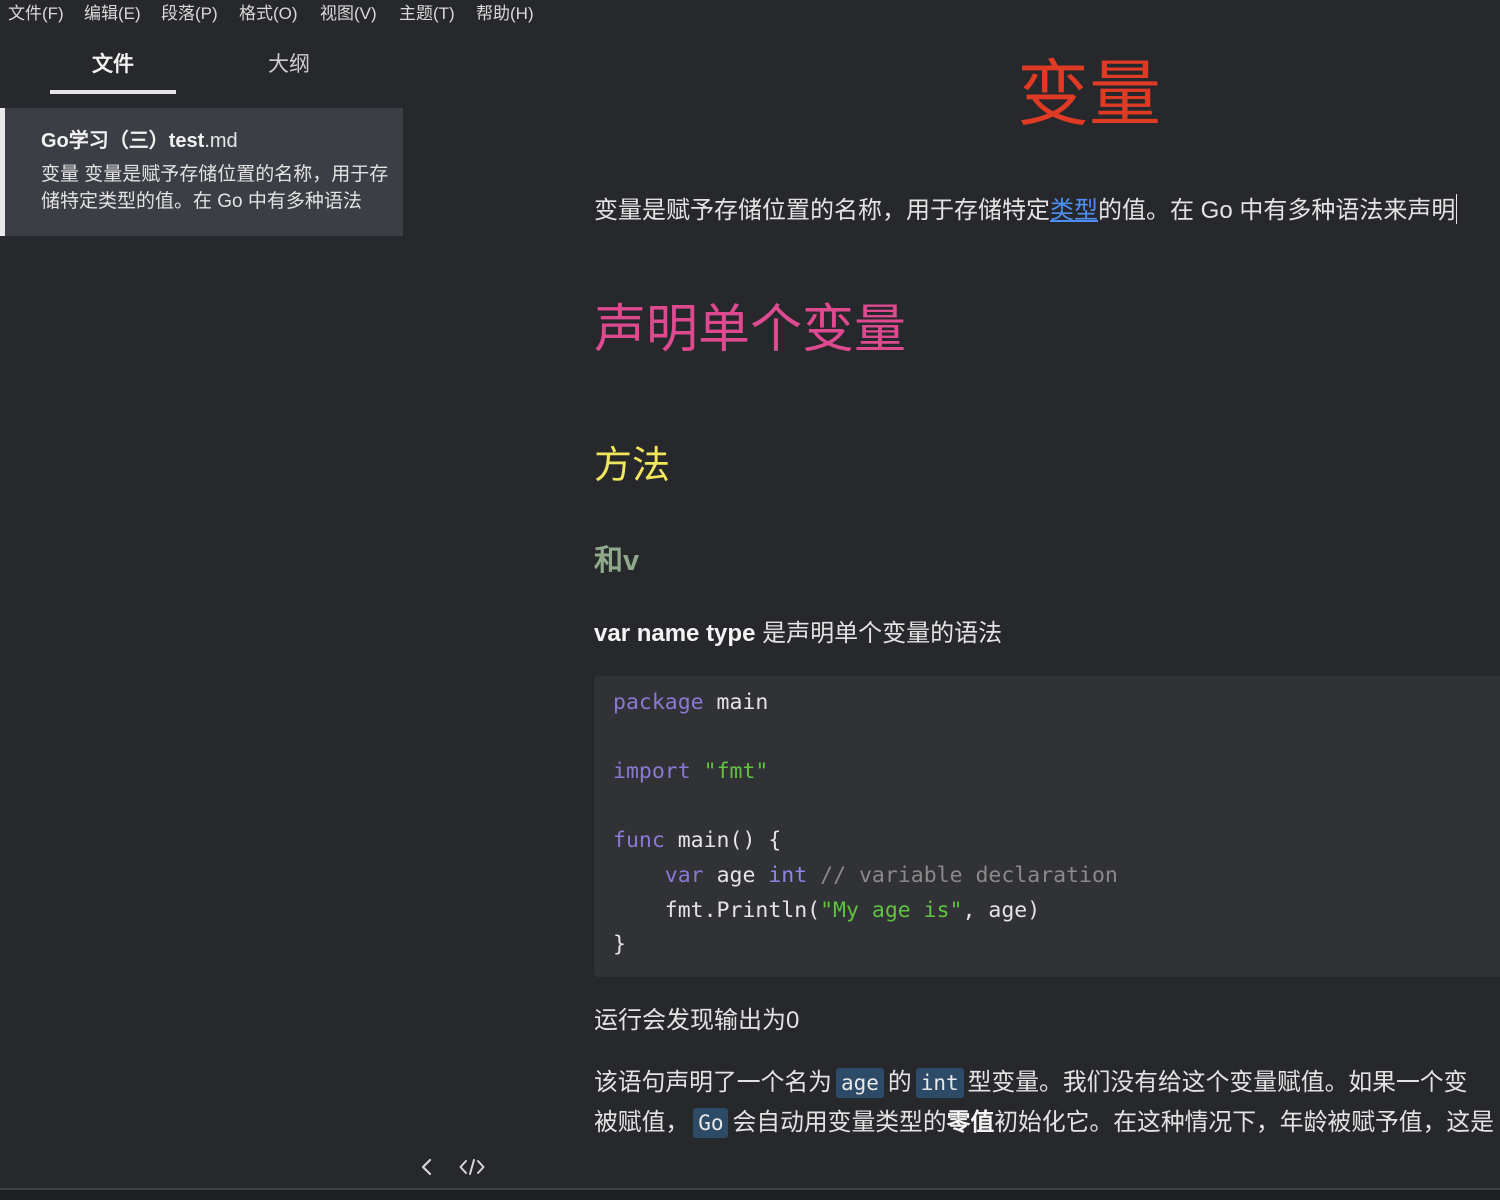 The image size is (1500, 1200). Describe the element at coordinates (112, 14) in the screenshot. I see `menu-edit: 编辑(E)` at that location.